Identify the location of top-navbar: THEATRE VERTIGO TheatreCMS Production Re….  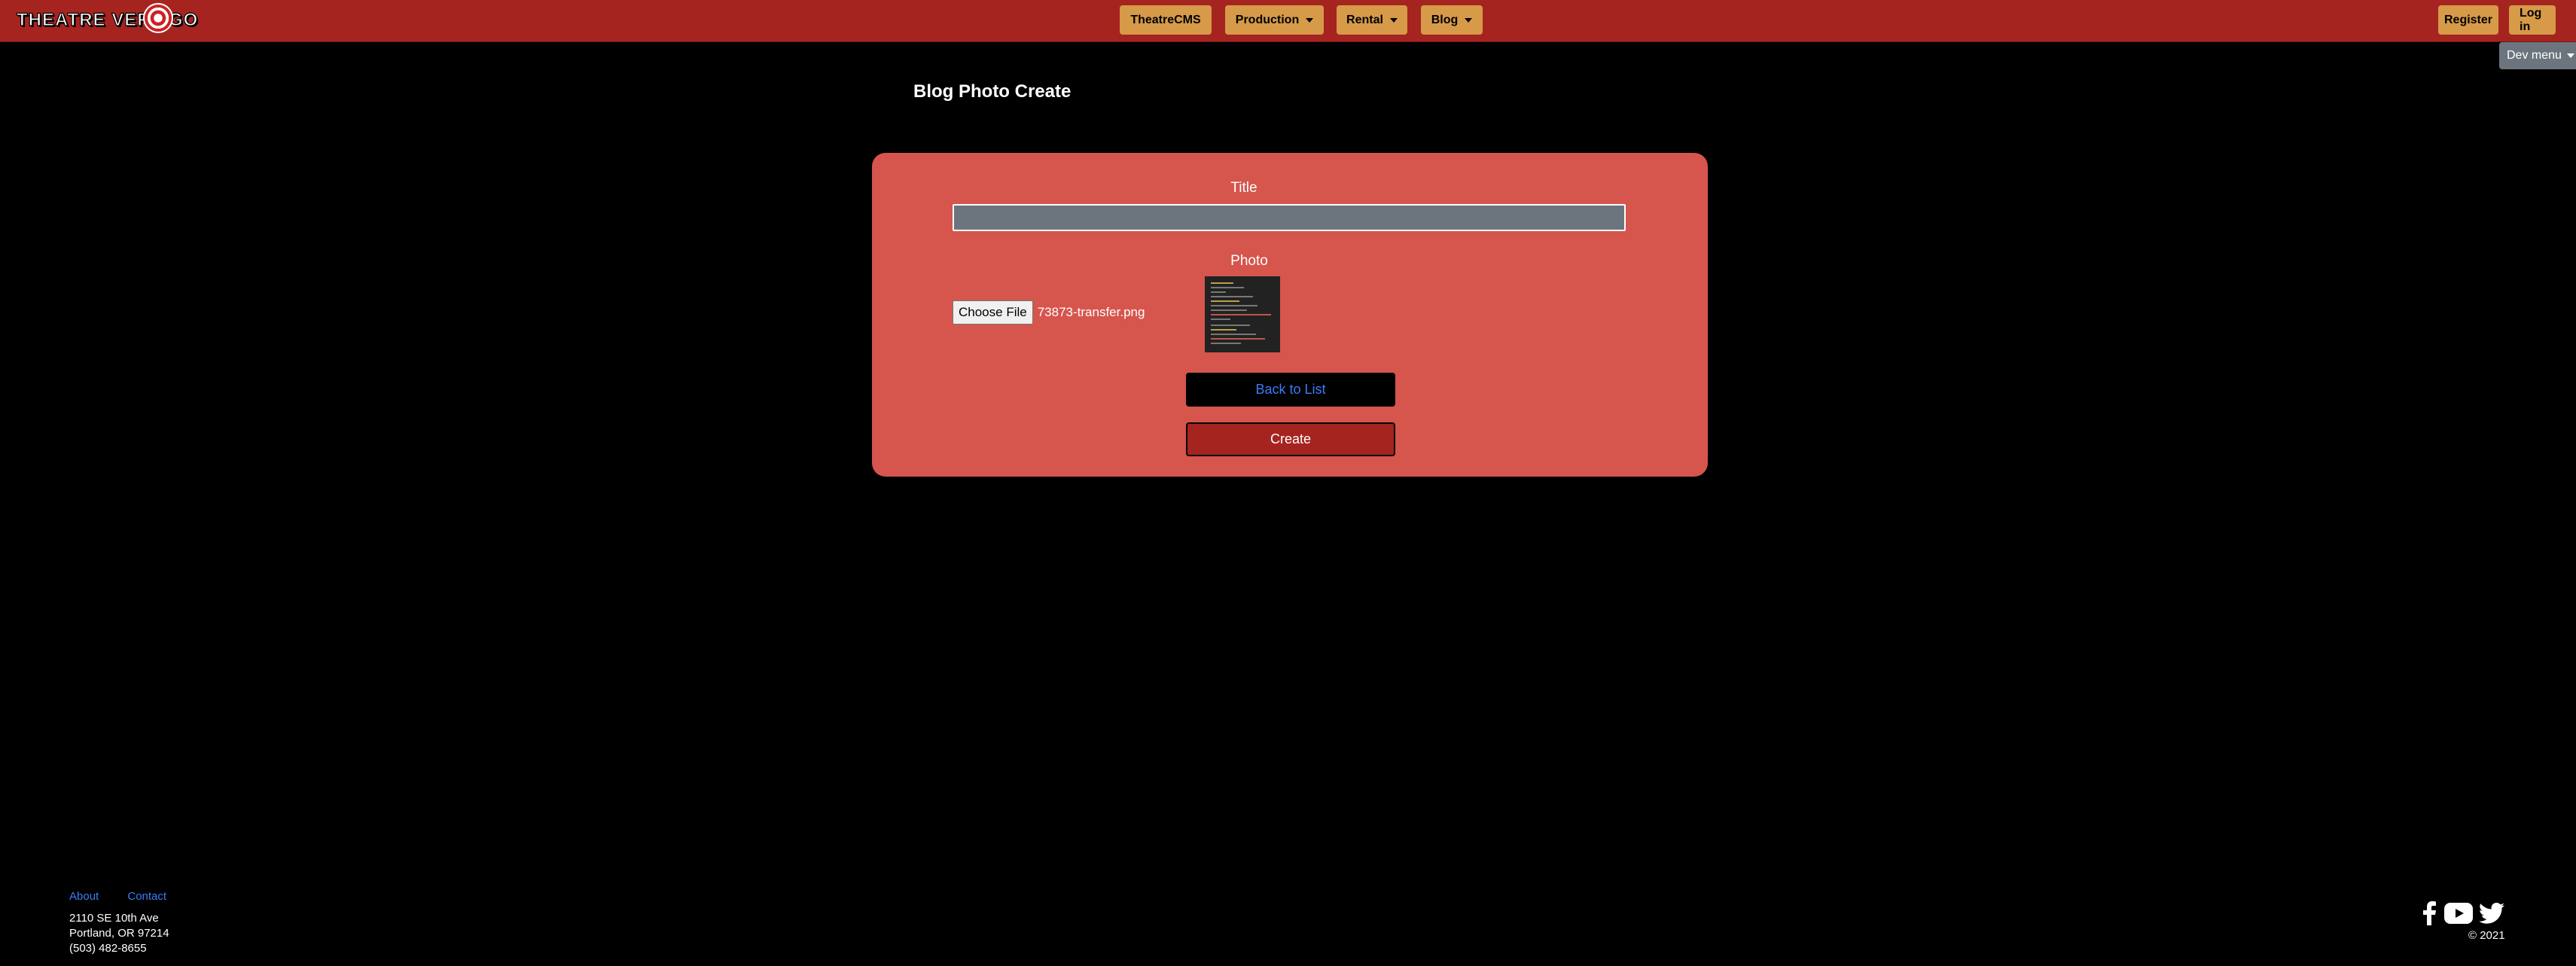
(1288, 21).